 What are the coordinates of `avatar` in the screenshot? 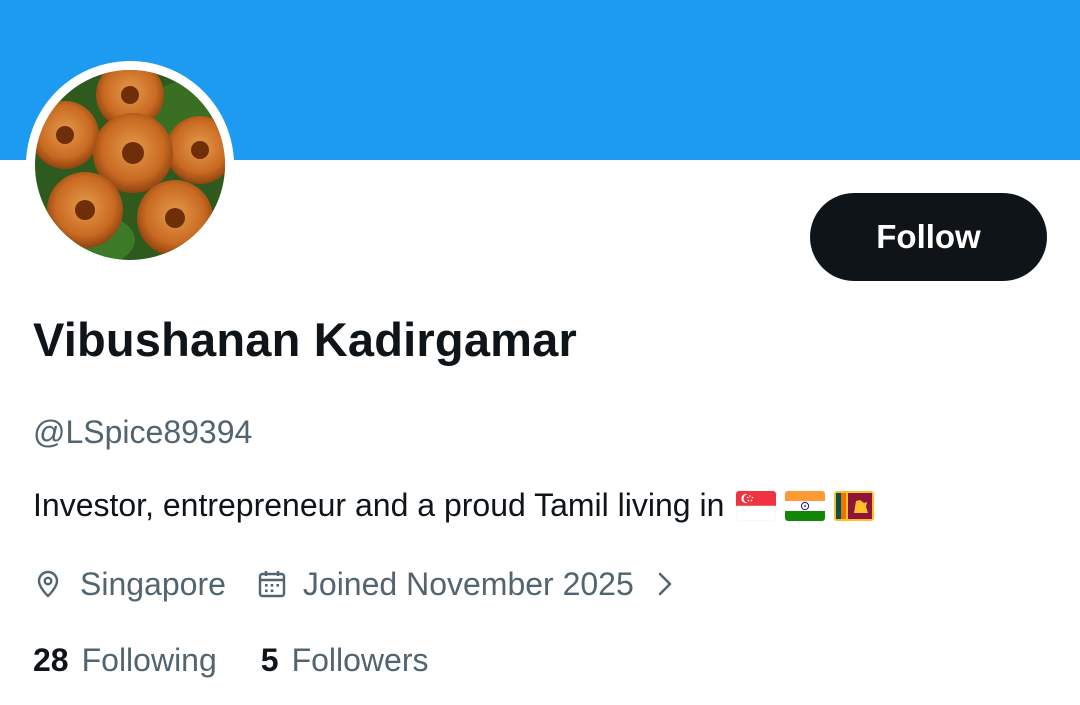 It's located at (130, 165).